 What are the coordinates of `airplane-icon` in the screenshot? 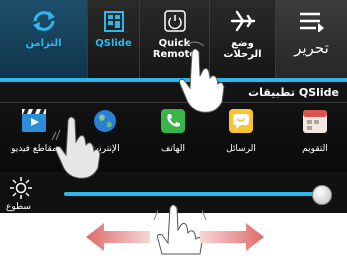 It's located at (243, 21).